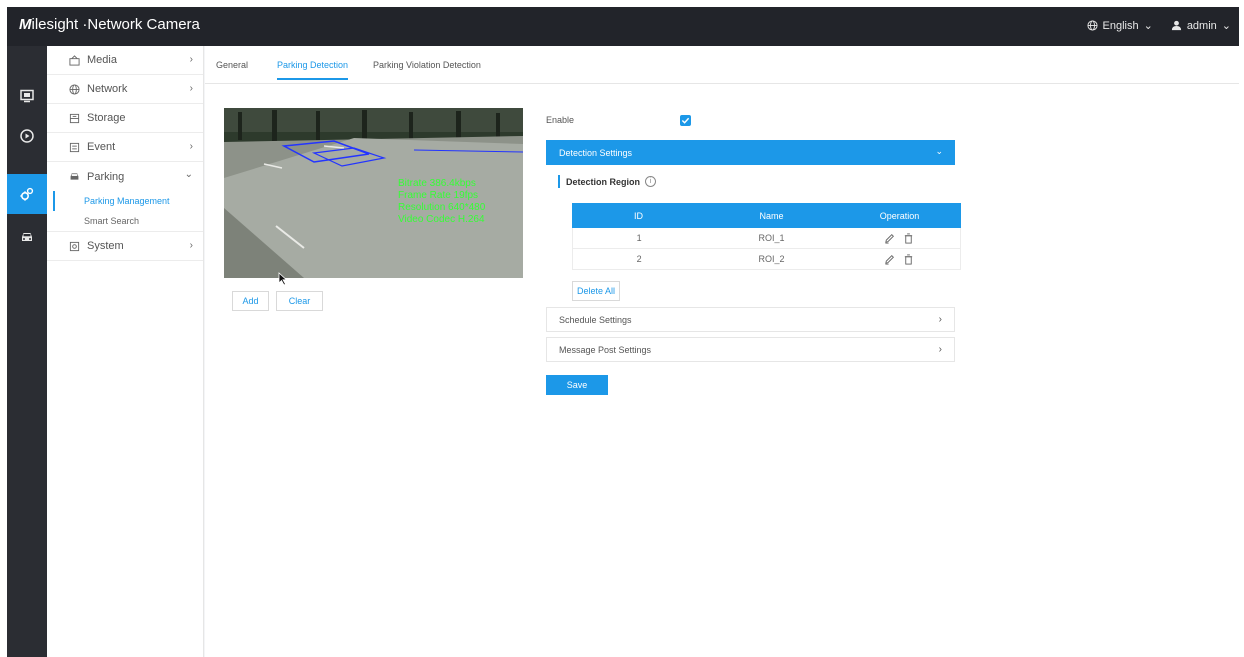  I want to click on delete-all-button: Delete All, so click(596, 291).